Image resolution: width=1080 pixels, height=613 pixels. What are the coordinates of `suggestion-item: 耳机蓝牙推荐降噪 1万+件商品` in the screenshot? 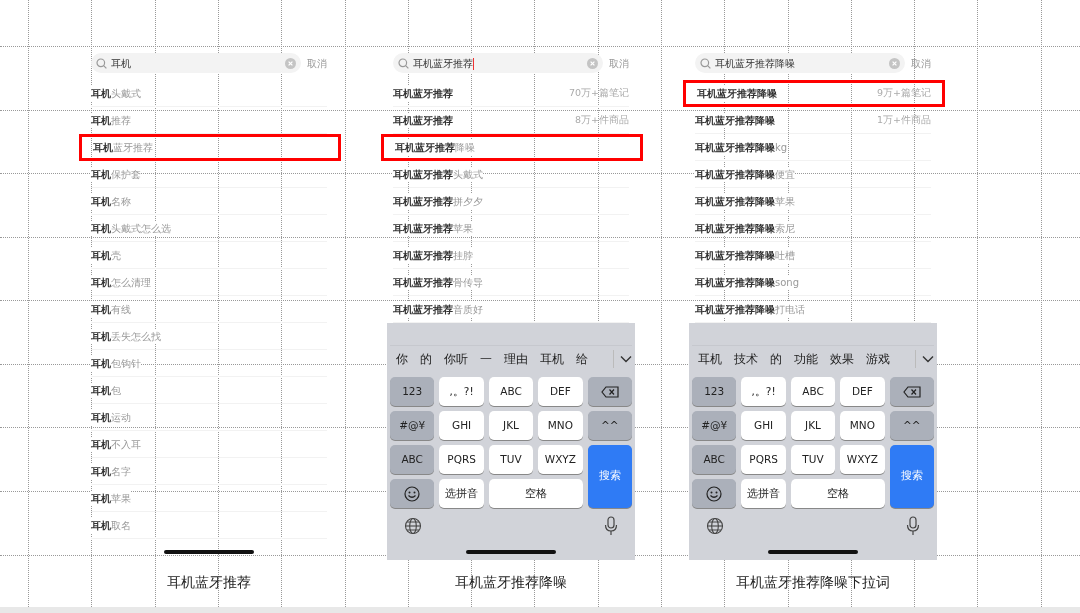 It's located at (813, 120).